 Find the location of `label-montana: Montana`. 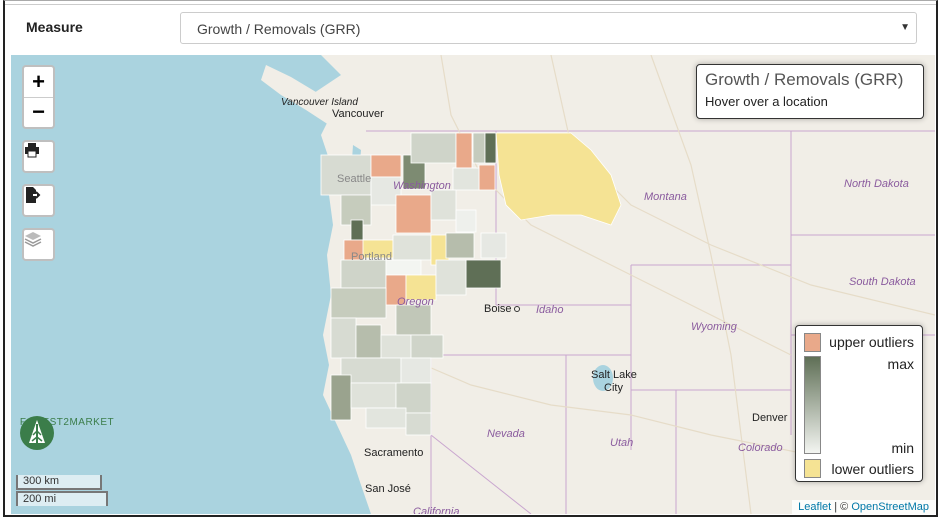

label-montana: Montana is located at coordinates (665, 197).